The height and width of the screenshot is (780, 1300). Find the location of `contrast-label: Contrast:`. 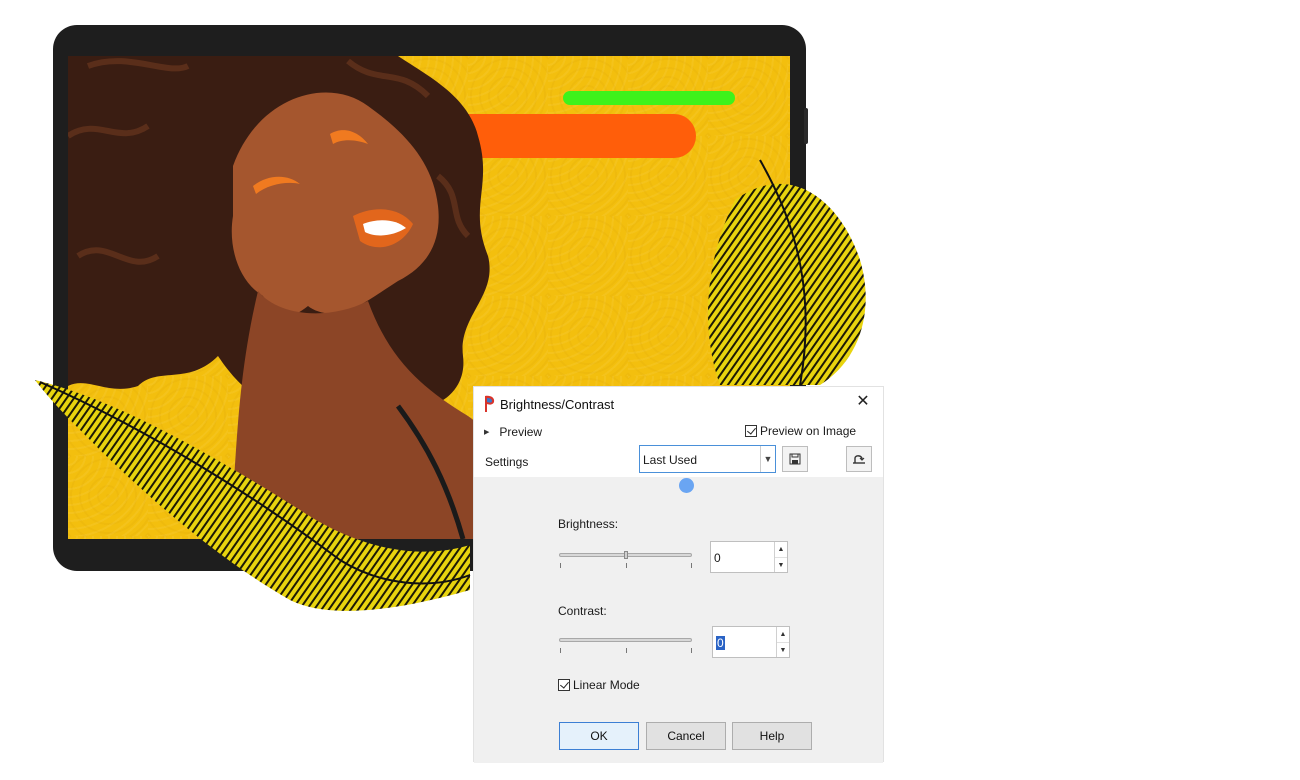

contrast-label: Contrast: is located at coordinates (582, 611).